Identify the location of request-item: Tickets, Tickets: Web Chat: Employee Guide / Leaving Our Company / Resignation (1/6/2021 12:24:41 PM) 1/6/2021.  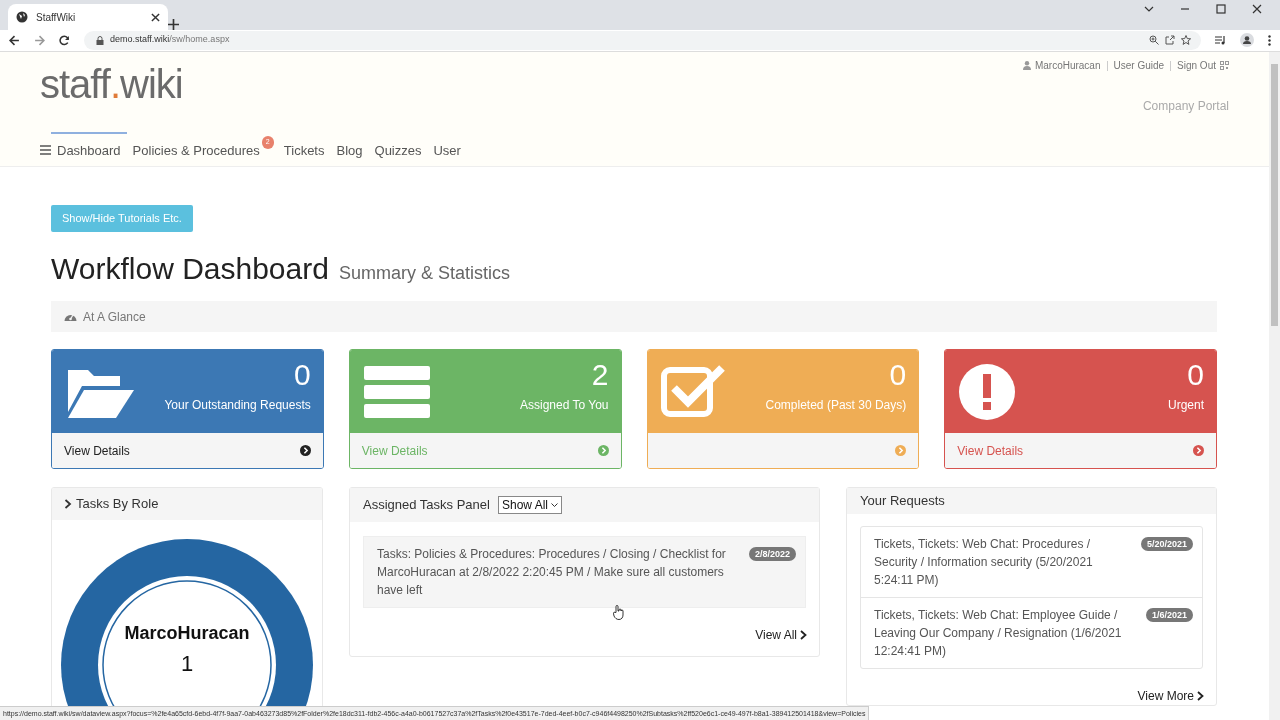
(1031, 632).